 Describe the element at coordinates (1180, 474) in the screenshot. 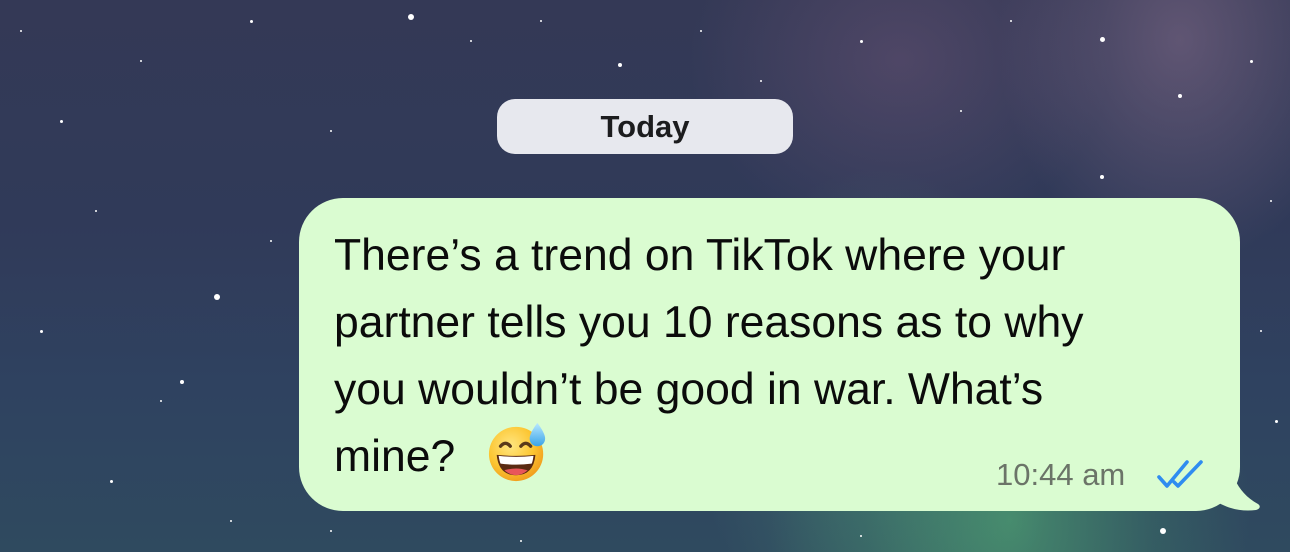

I see `double-check-read-icon` at that location.